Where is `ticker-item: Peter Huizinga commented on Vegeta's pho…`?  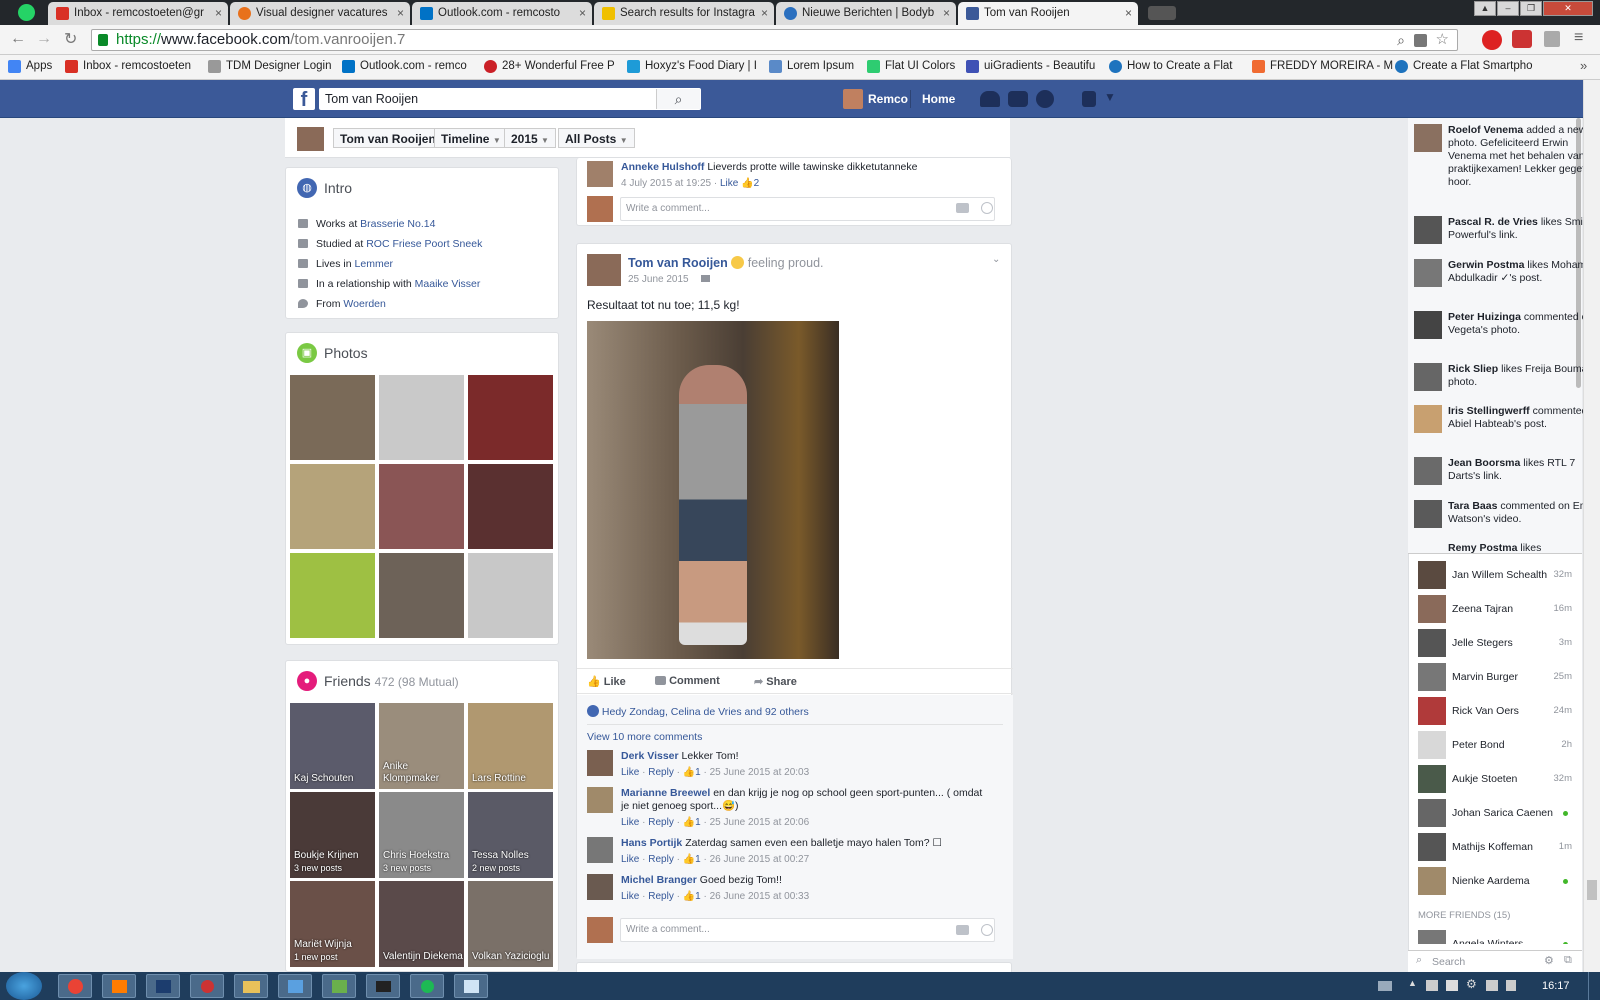 ticker-item: Peter Huizinga commented on Vegeta's pho… is located at coordinates (1507, 325).